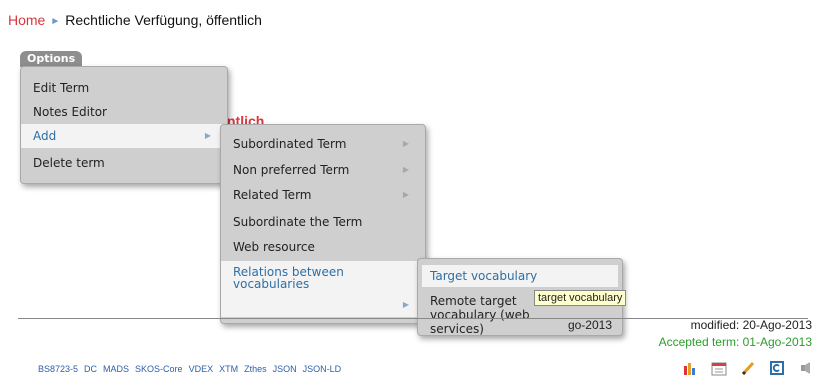 The width and height of the screenshot is (822, 381). I want to click on menu-item-related-term: Related Term ▶, so click(323, 195).